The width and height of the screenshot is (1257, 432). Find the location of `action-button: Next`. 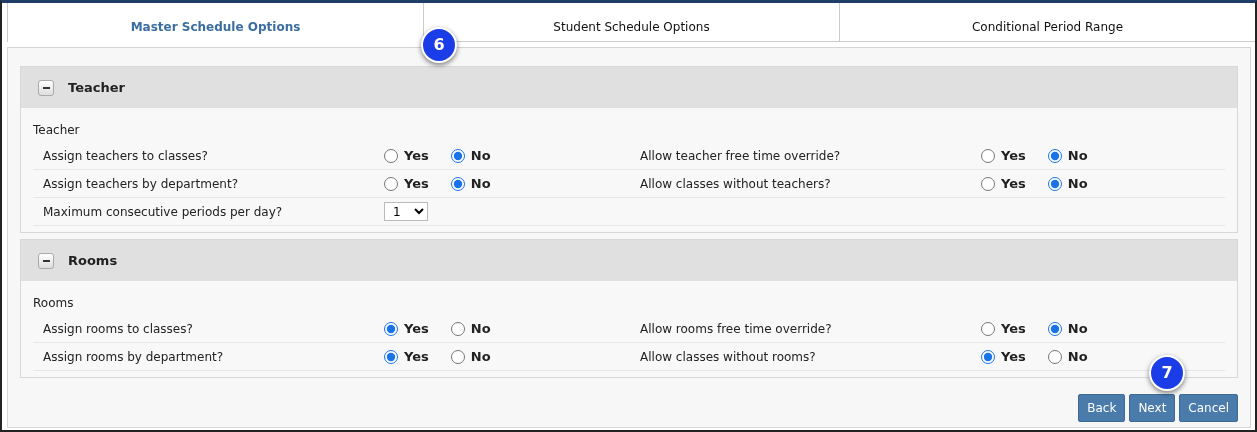

action-button: Next is located at coordinates (1152, 408).